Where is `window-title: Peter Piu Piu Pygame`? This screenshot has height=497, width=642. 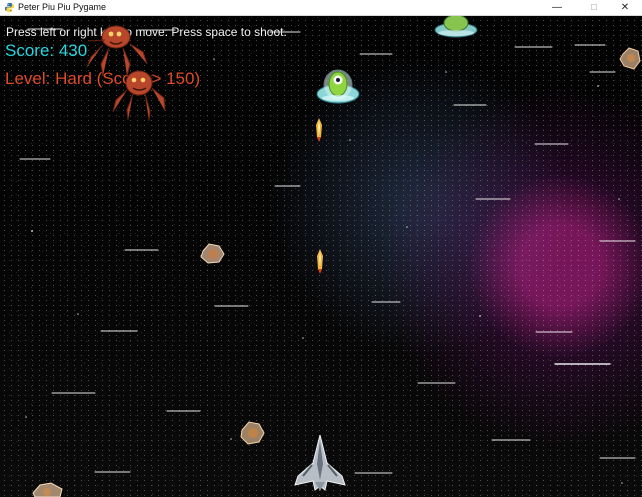 window-title: Peter Piu Piu Pygame is located at coordinates (62, 7).